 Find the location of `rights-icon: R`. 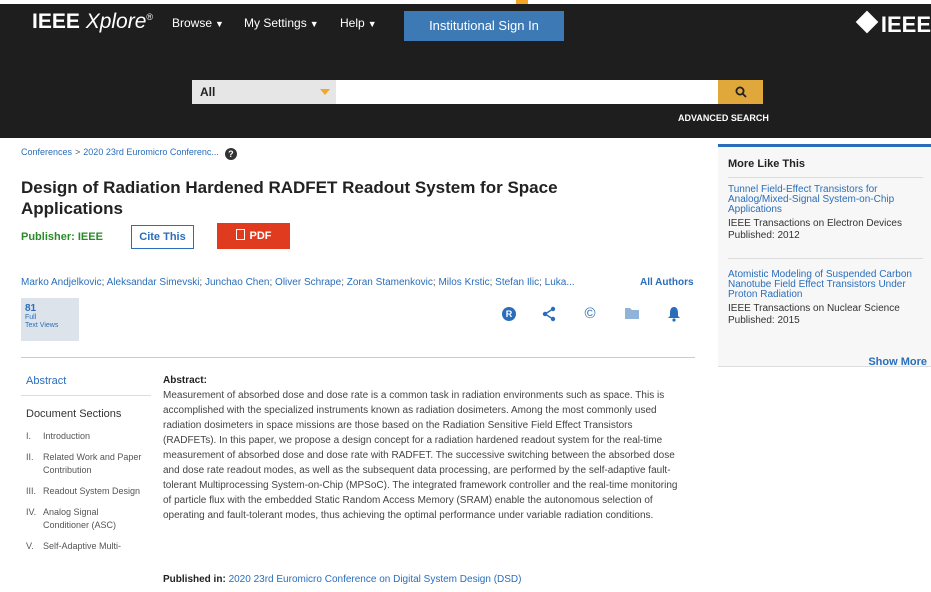

rights-icon: R is located at coordinates (509, 314).